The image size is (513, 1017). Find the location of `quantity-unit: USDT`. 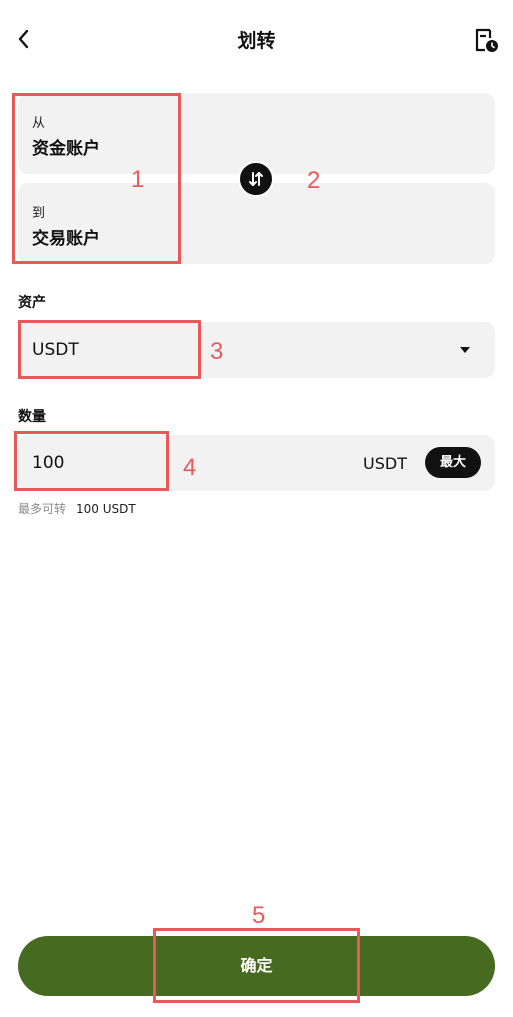

quantity-unit: USDT is located at coordinates (385, 463).